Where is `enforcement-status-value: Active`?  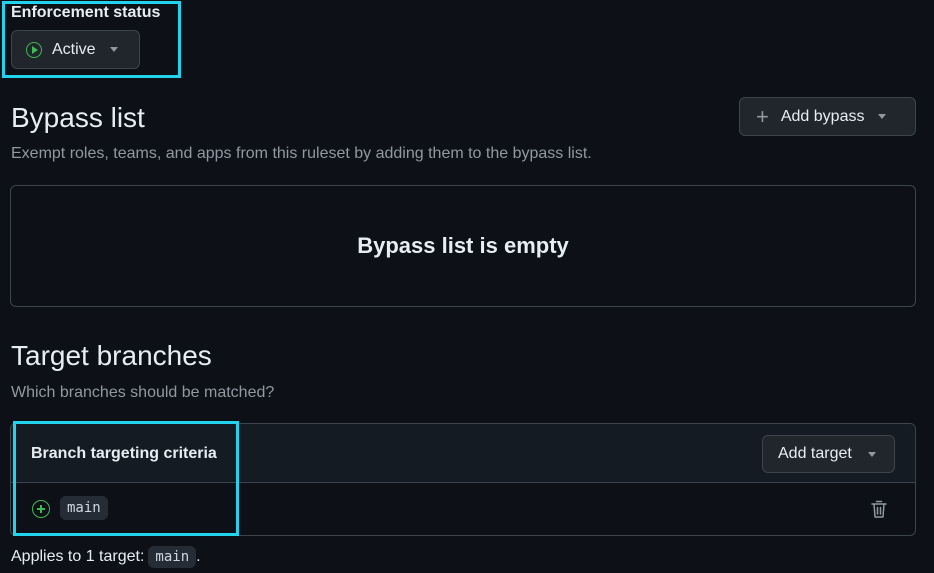 enforcement-status-value: Active is located at coordinates (74, 49).